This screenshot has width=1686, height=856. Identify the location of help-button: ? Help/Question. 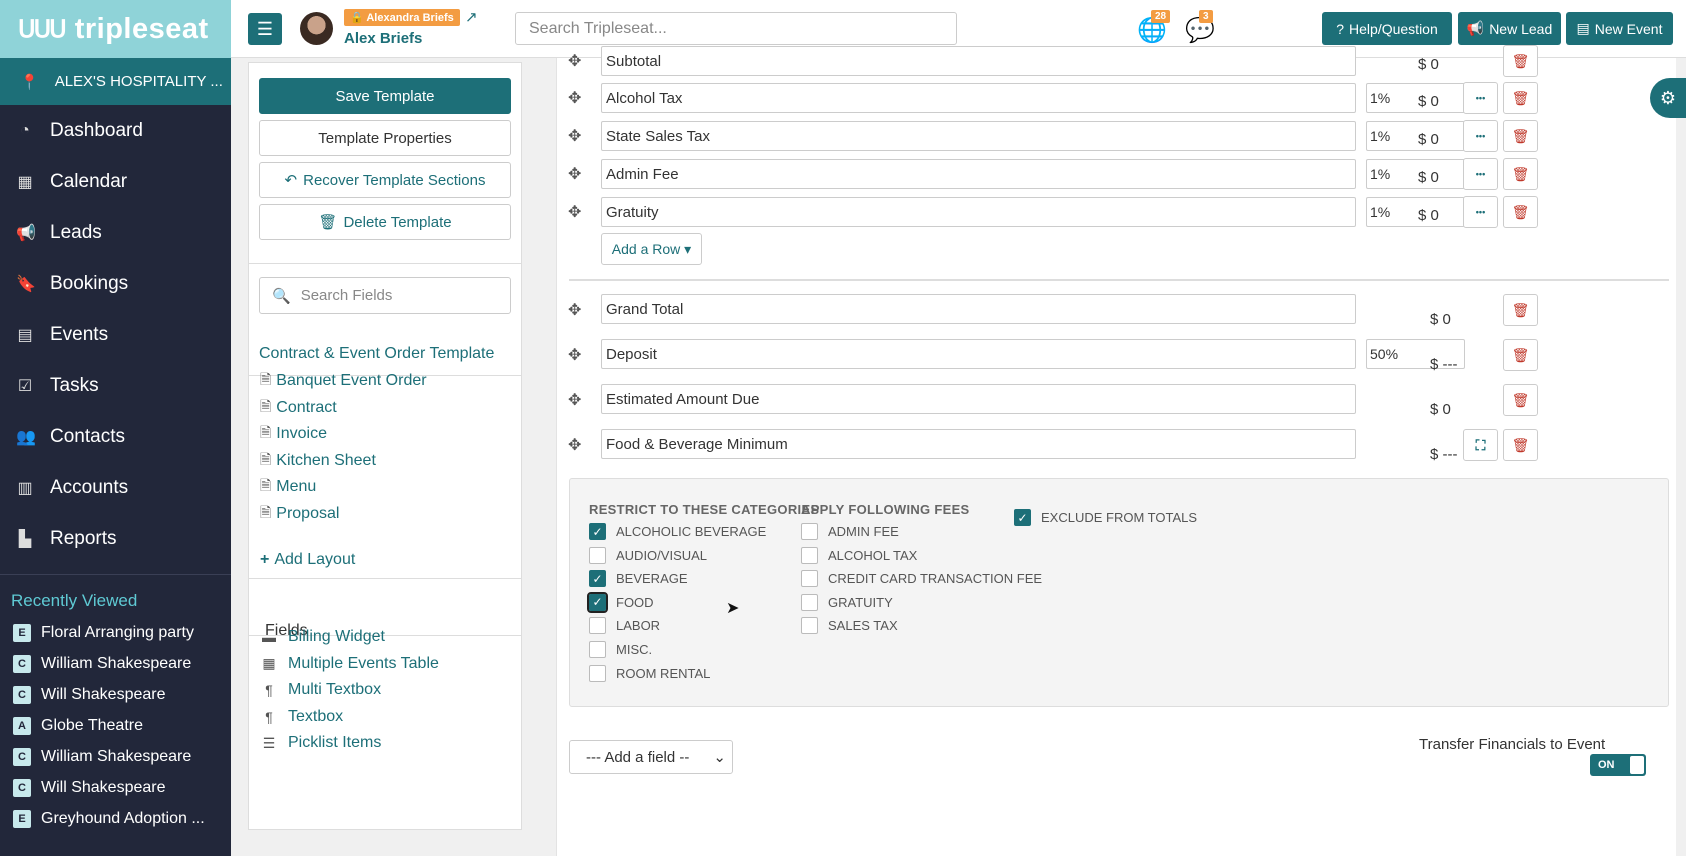
(1387, 28).